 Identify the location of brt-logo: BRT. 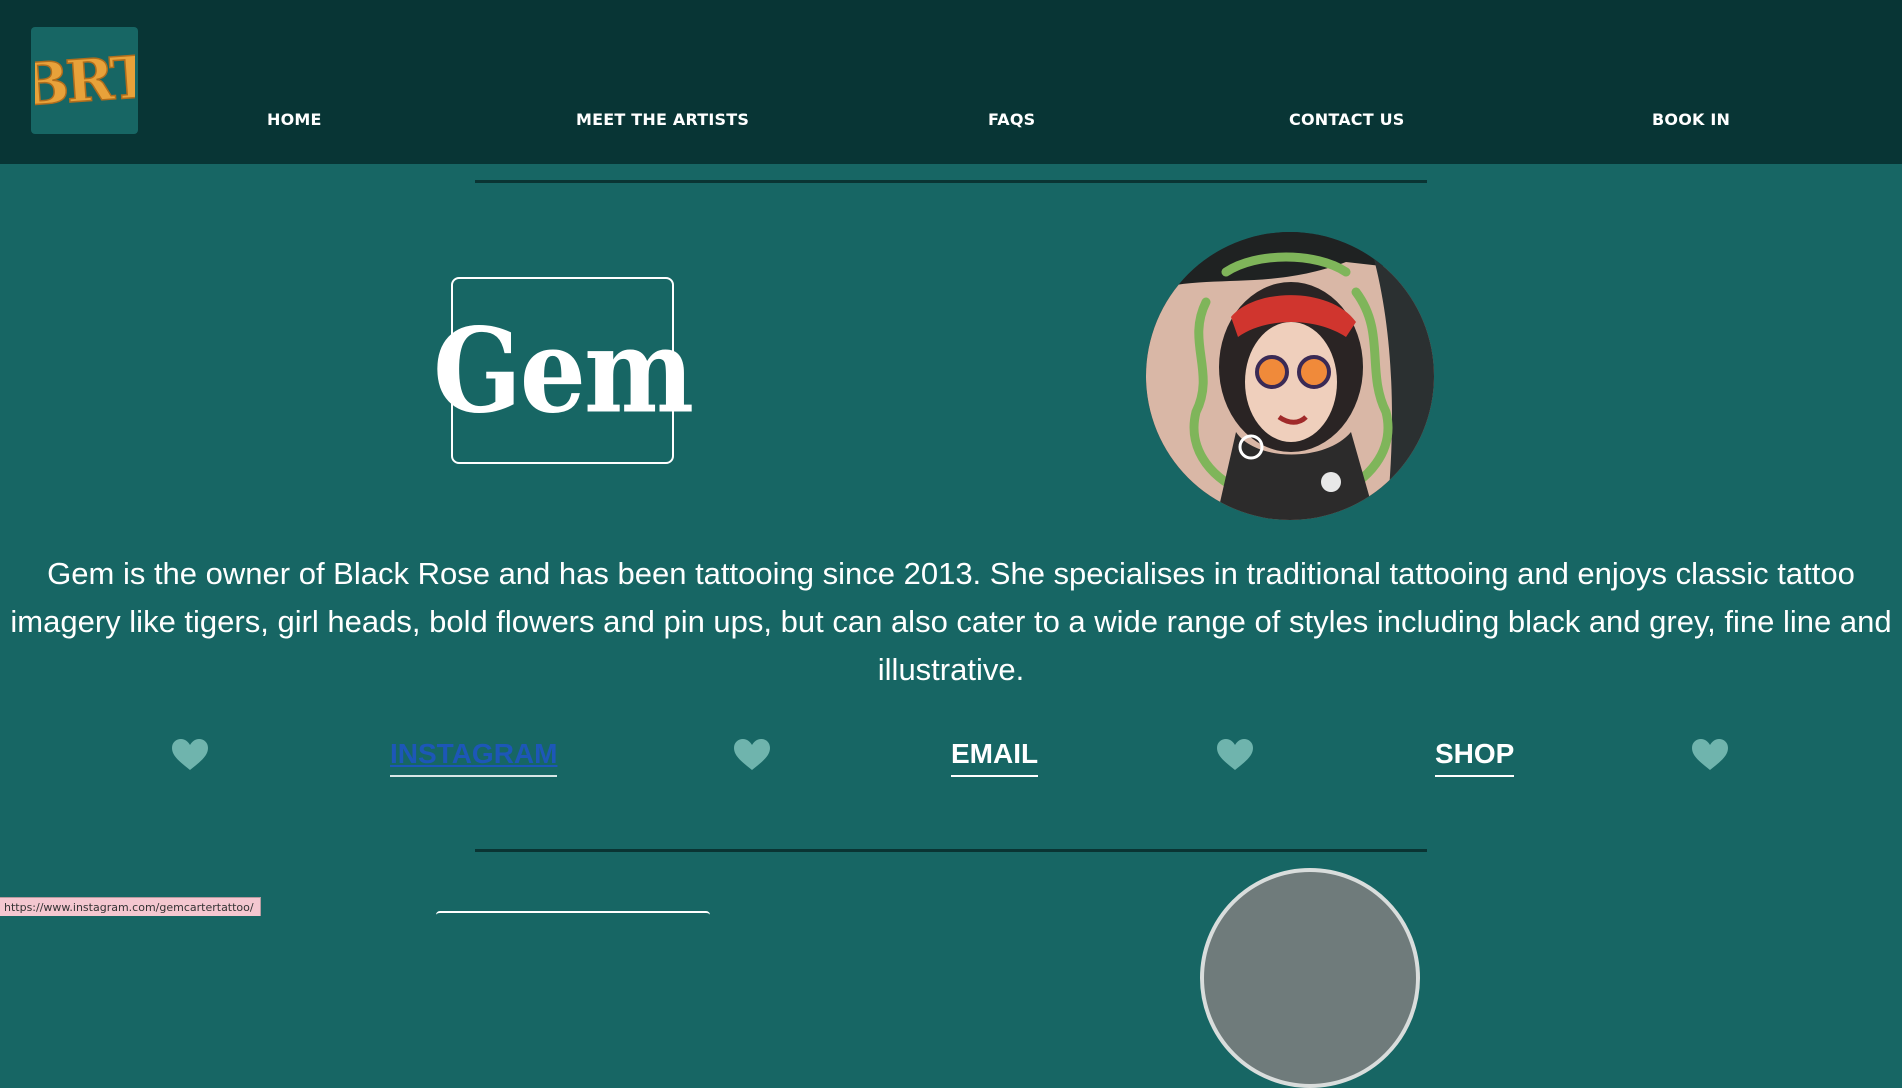
(84, 80).